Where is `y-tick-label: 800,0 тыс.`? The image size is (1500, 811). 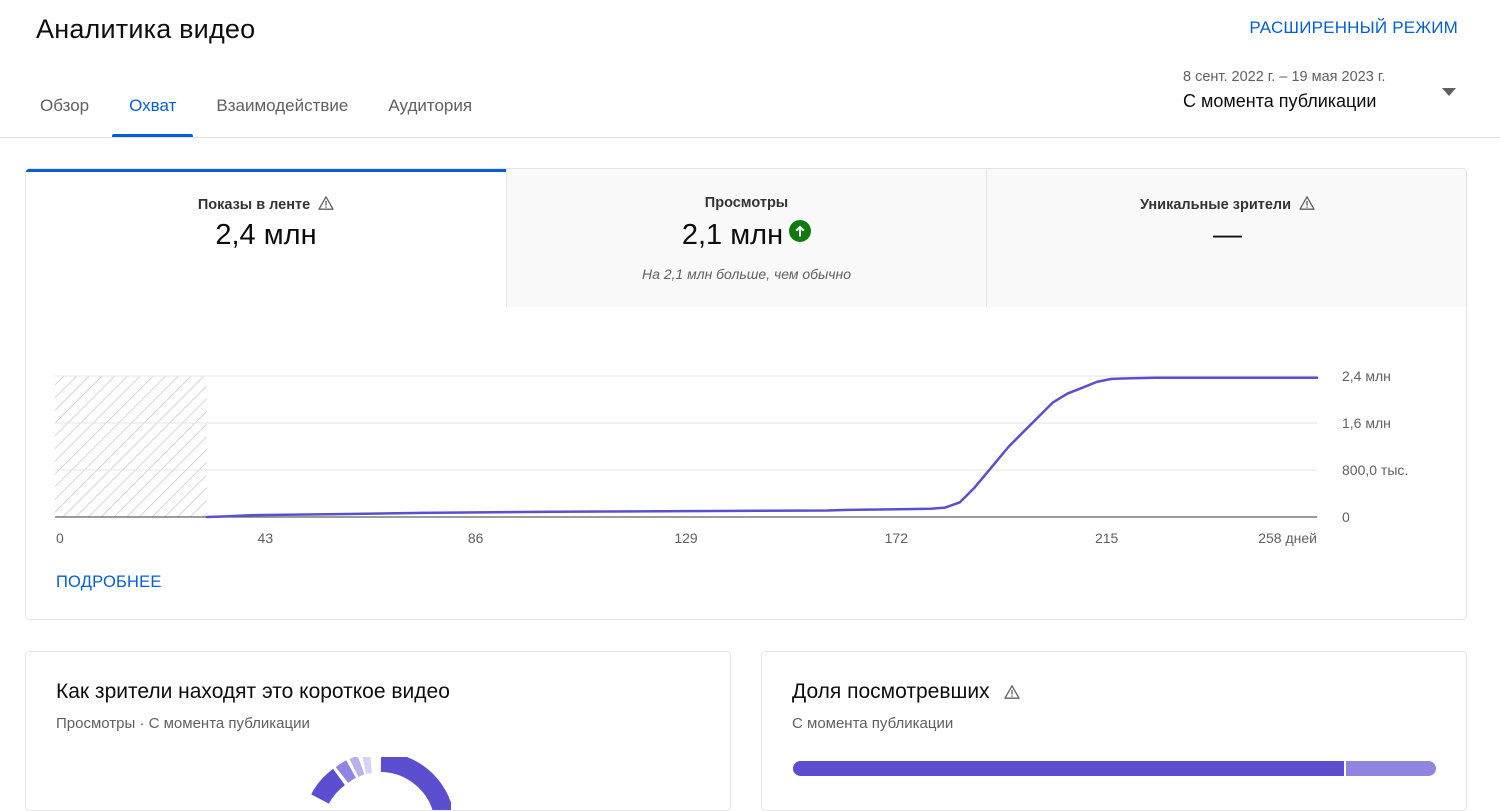
y-tick-label: 800,0 тыс. is located at coordinates (1375, 470).